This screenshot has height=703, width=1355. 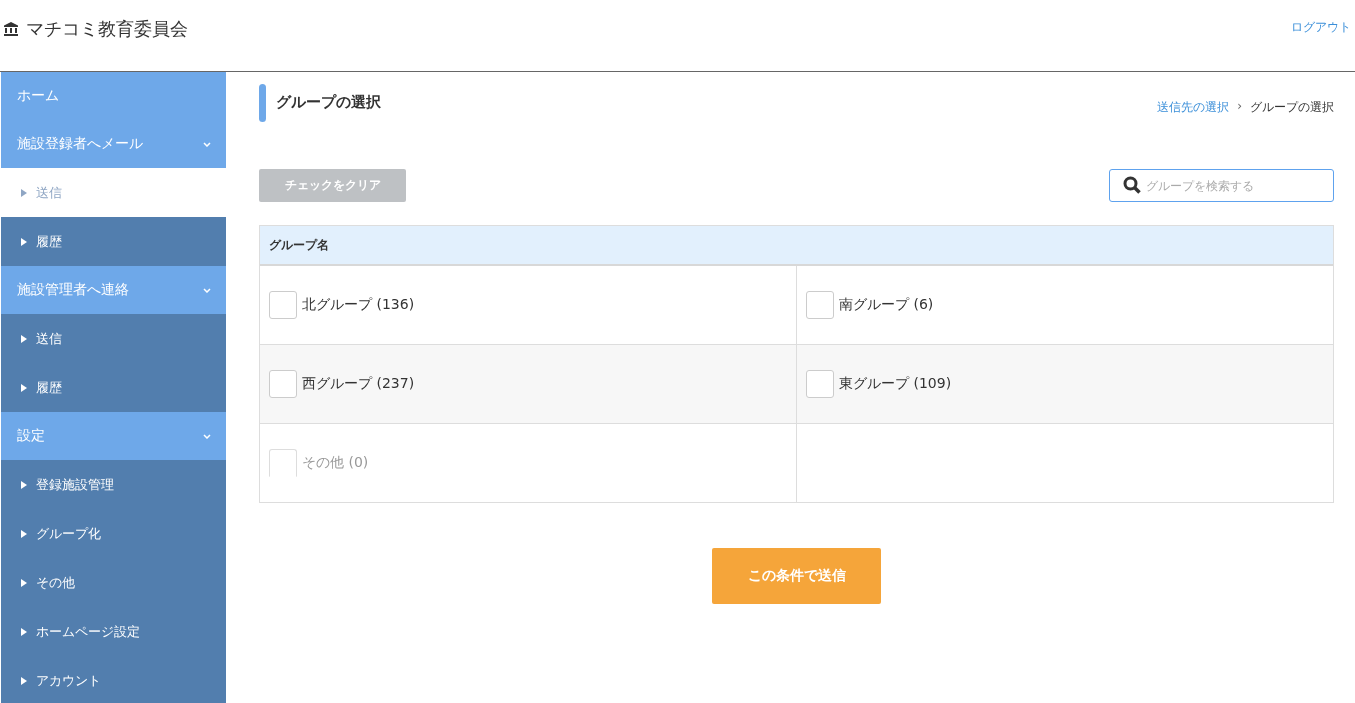 What do you see at coordinates (1132, 185) in the screenshot?
I see `search-icon` at bounding box center [1132, 185].